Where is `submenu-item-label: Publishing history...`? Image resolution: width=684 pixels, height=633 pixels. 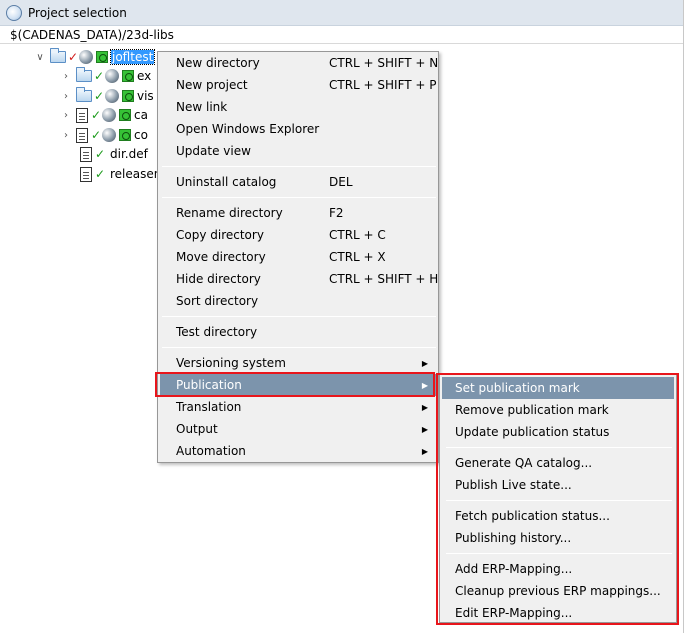
submenu-item-label: Publishing history... is located at coordinates (513, 538).